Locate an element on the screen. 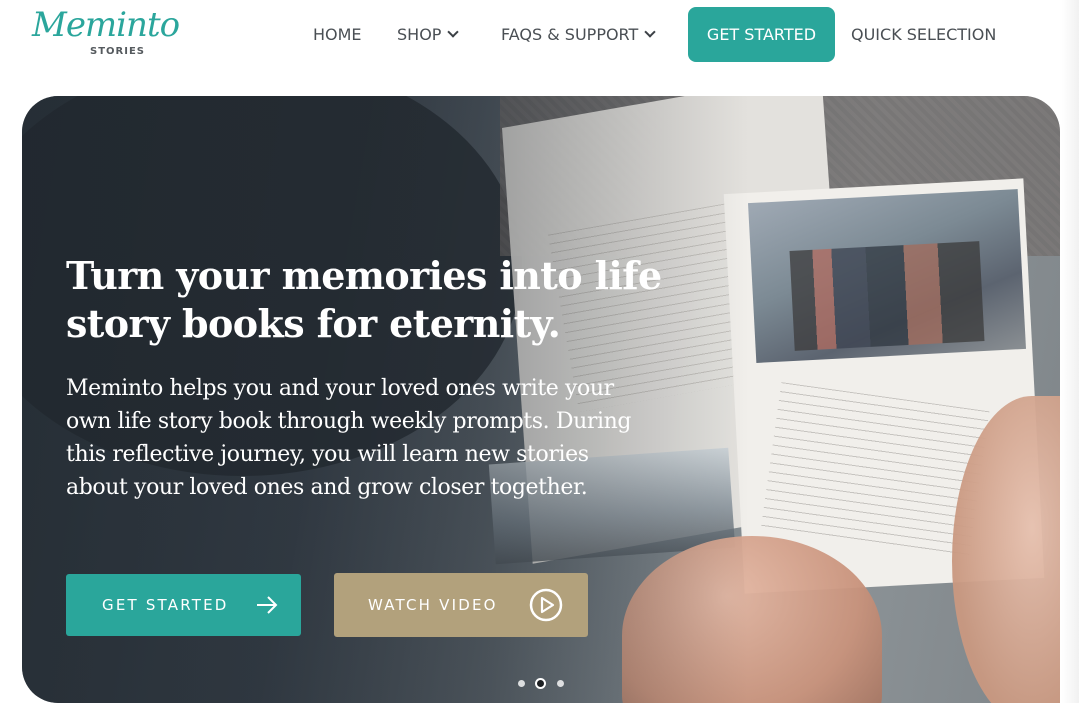 This screenshot has width=1079, height=703. nav-faqs-label: FAQS & SUPPORT is located at coordinates (570, 34).